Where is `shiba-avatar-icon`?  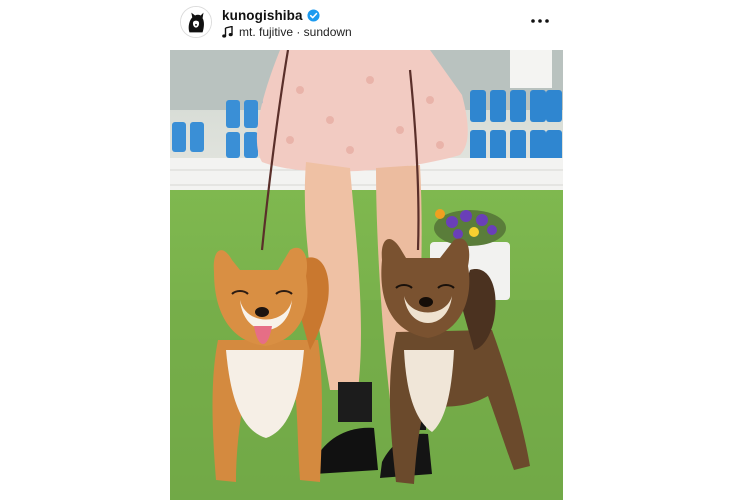 shiba-avatar-icon is located at coordinates (196, 22).